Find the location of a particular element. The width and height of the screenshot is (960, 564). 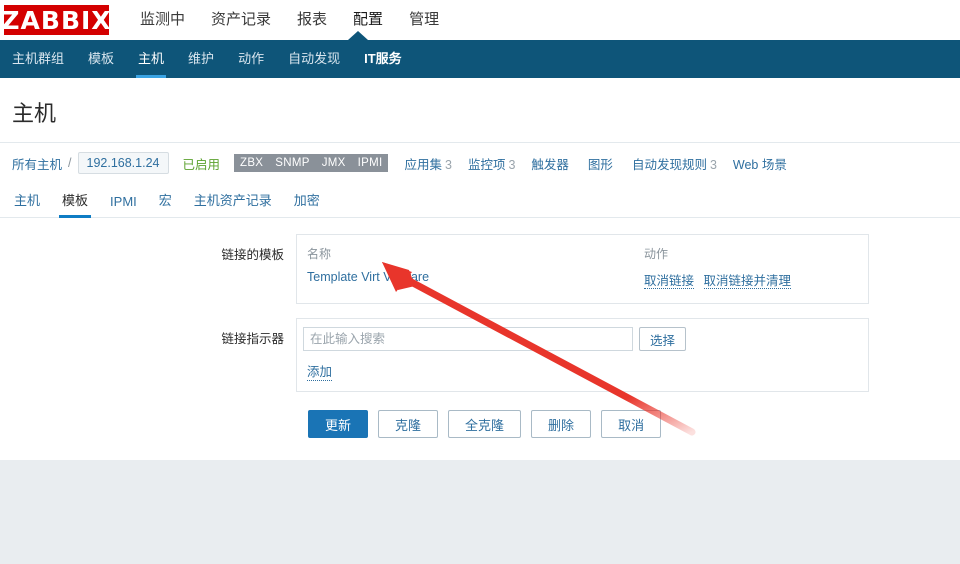

top-header: ZABBIX 监测中 资产记录 报表 配置 管理 is located at coordinates (480, 20).